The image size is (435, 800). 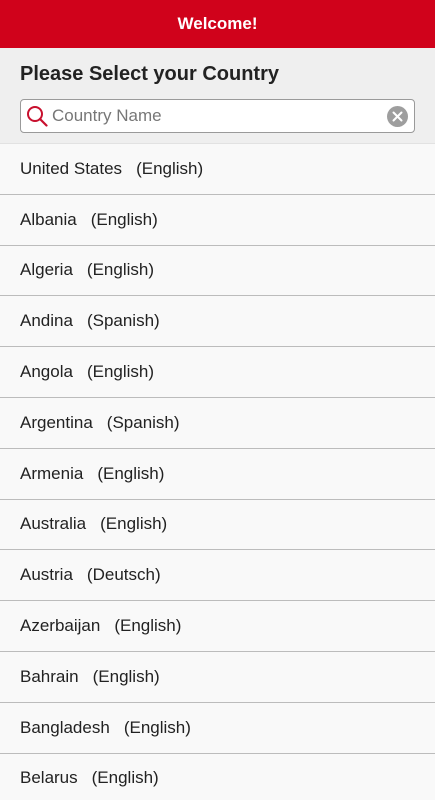 I want to click on search-box, so click(x=217, y=116).